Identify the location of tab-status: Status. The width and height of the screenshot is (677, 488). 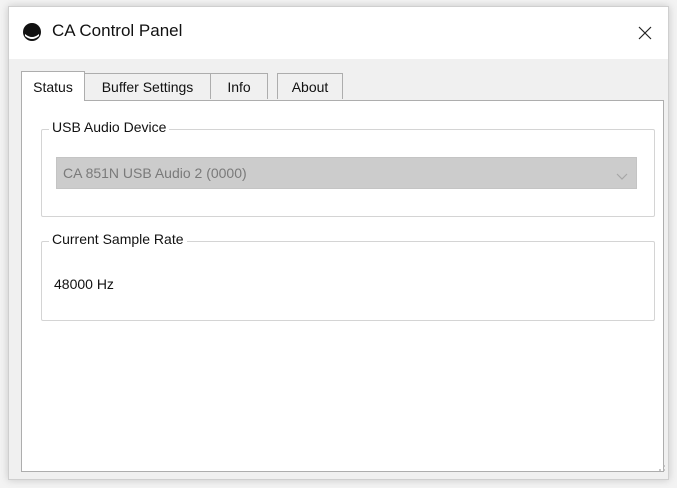
(53, 86).